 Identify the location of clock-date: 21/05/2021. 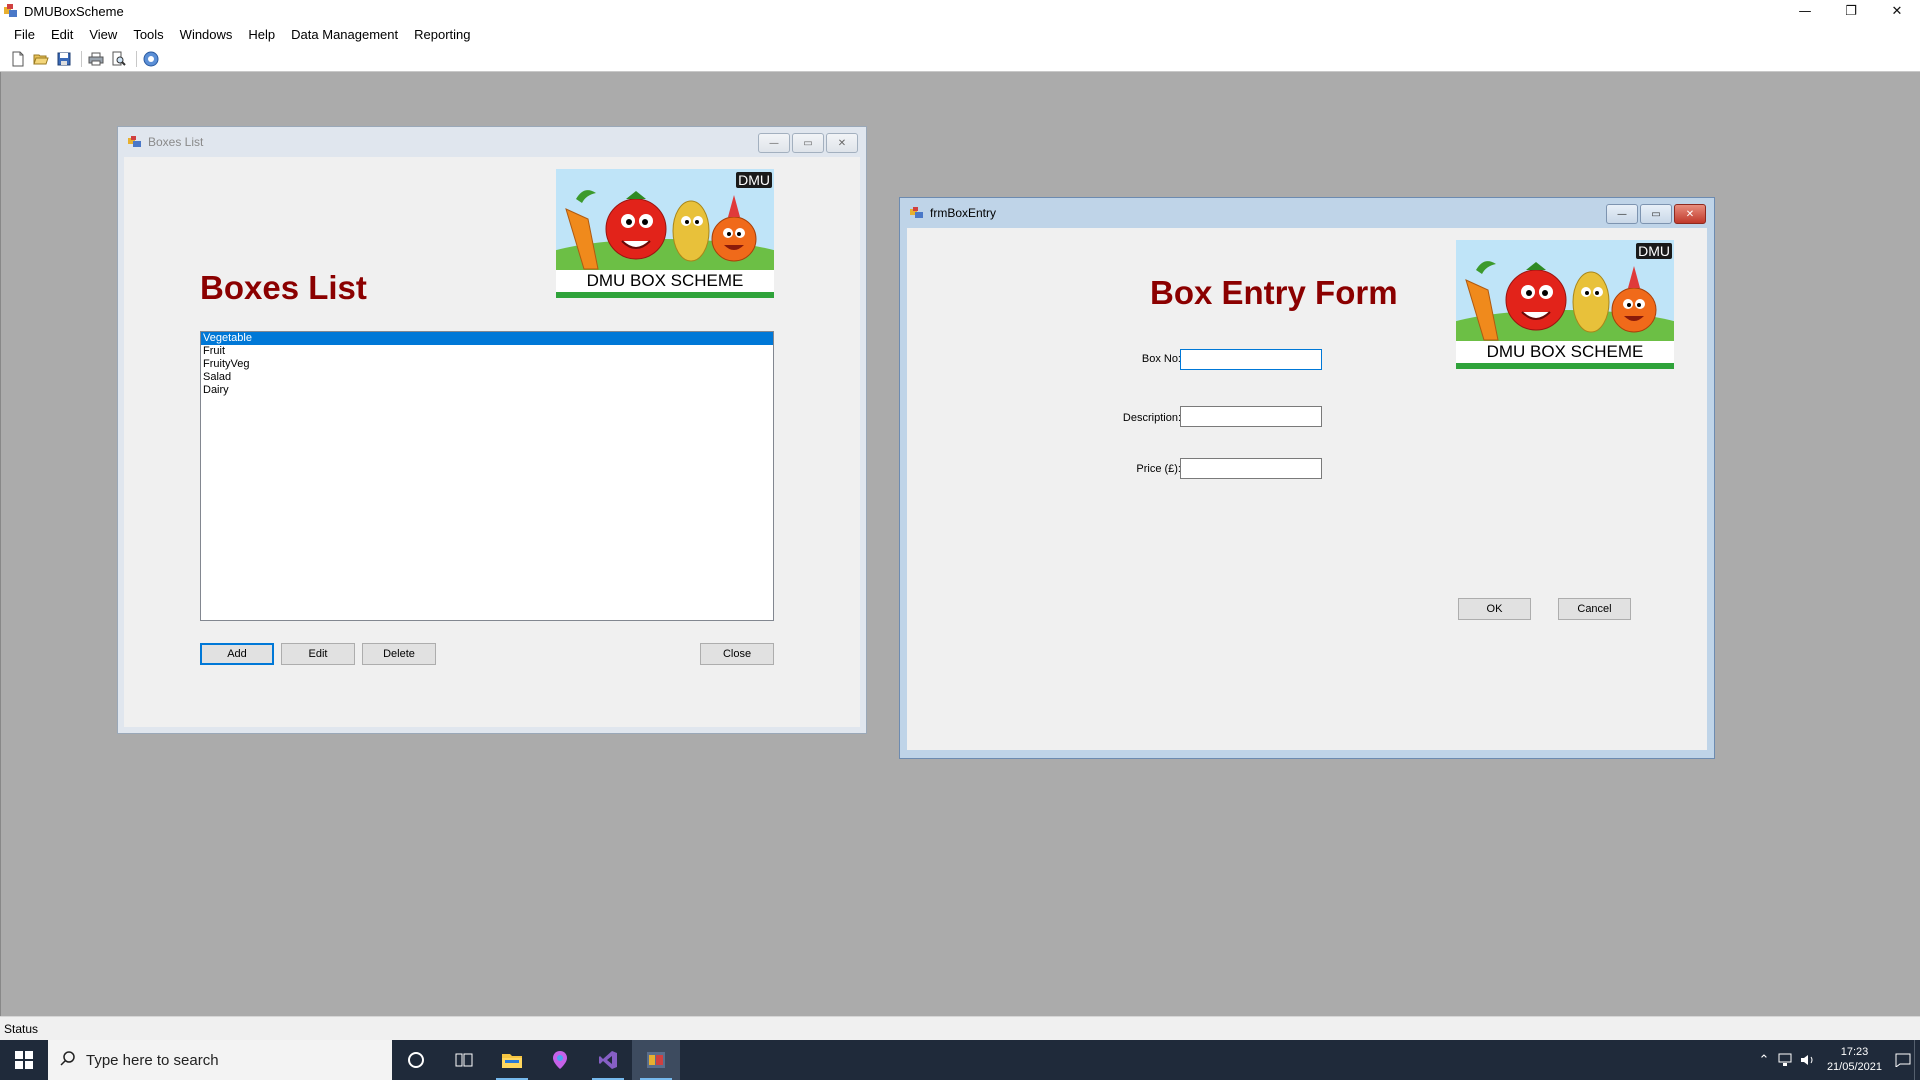
(1854, 1067).